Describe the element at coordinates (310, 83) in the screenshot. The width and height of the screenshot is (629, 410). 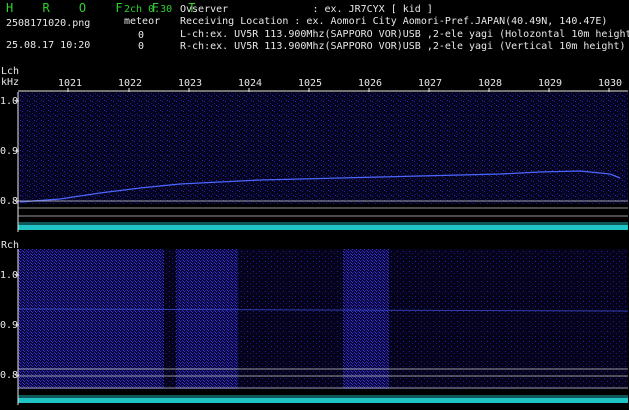
I see `time-tick-label: 1025` at that location.